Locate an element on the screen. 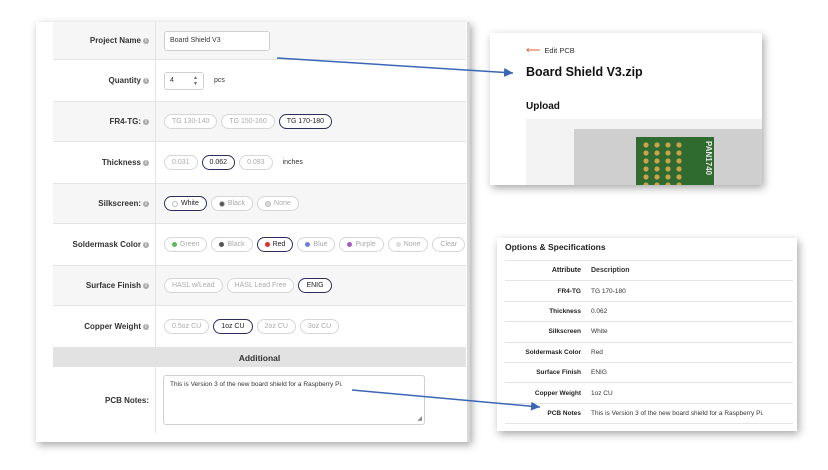 The image size is (828, 470). project-name-input: Board Shield V3 is located at coordinates (217, 40).